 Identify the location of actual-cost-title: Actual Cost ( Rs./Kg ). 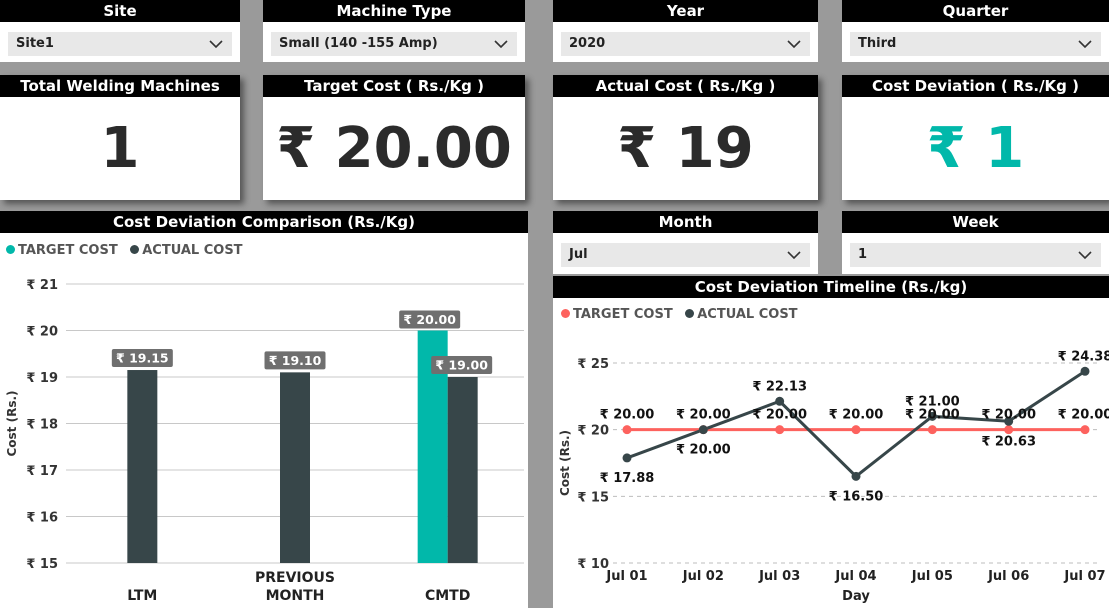
(685, 86).